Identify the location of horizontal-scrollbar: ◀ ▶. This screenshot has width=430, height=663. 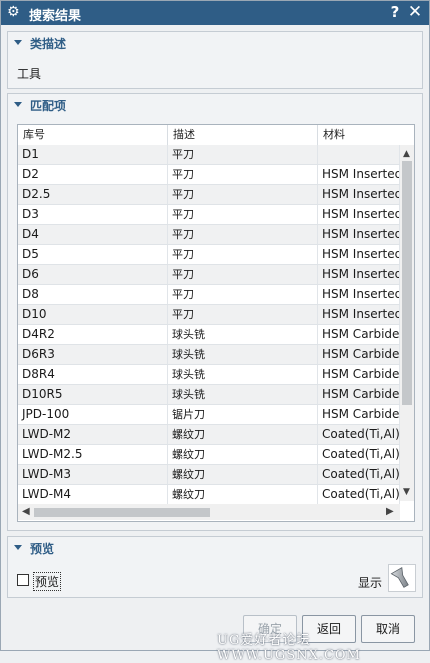
(209, 512).